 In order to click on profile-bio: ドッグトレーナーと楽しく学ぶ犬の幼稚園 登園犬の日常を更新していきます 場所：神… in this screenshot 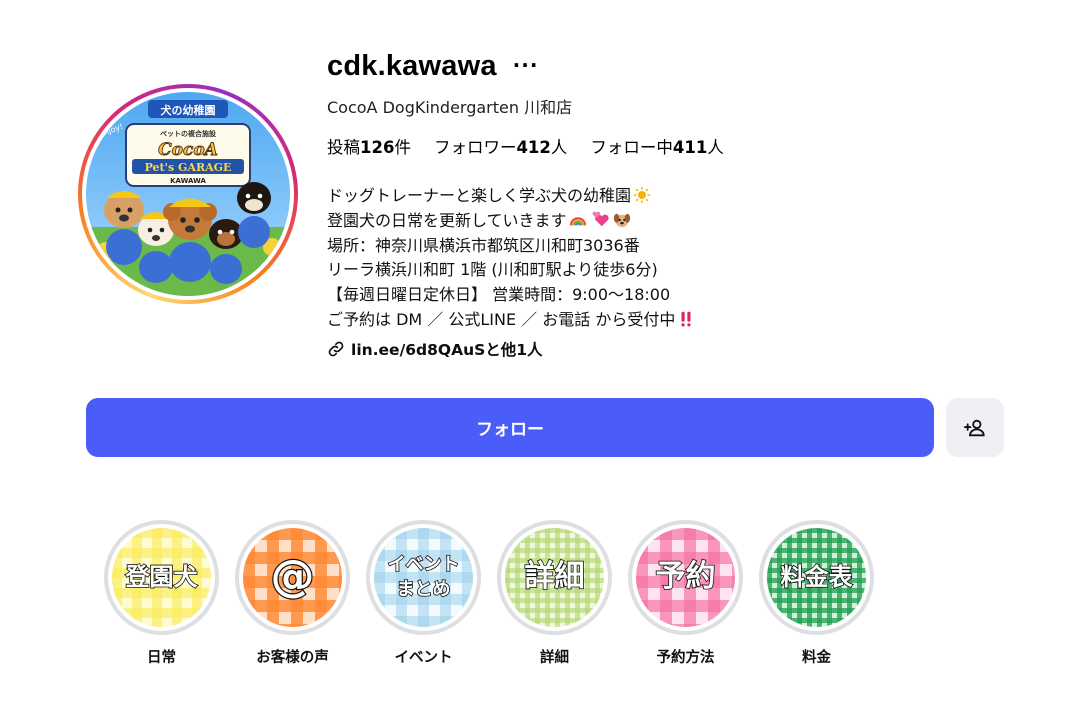, I will do `click(512, 258)`.